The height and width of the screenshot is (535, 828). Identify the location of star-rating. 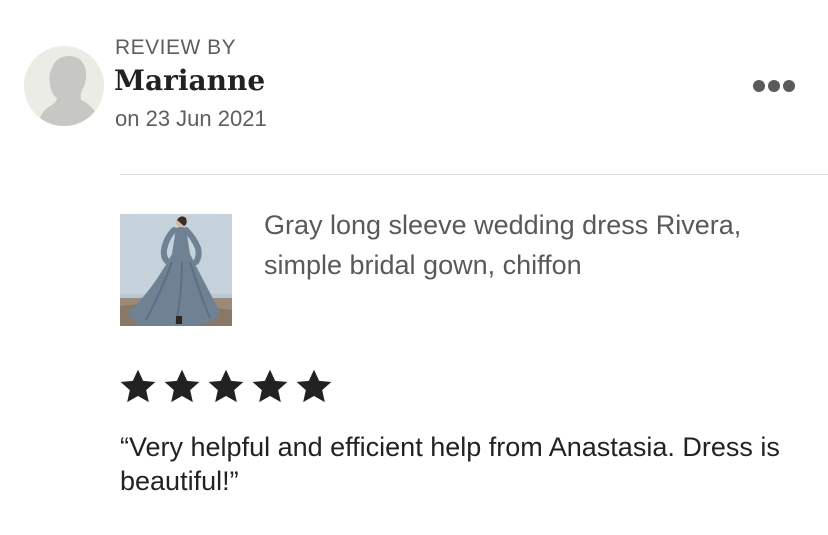
(226, 387).